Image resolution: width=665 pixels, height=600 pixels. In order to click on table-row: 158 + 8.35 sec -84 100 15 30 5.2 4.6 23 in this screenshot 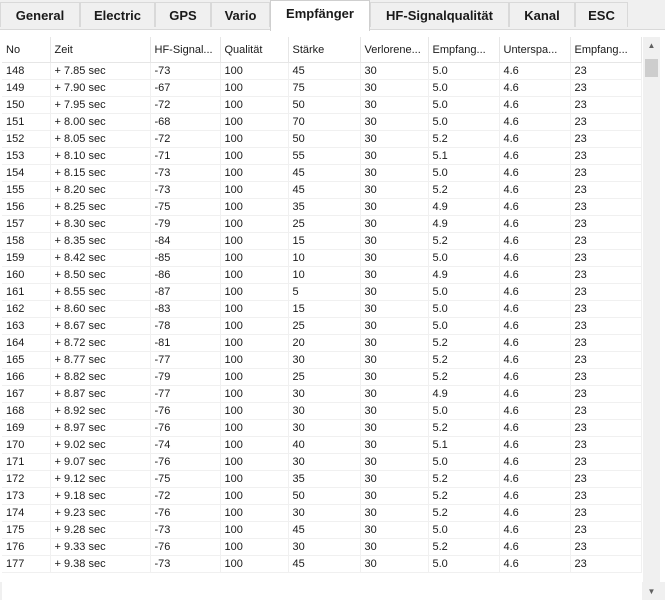, I will do `click(322, 241)`.